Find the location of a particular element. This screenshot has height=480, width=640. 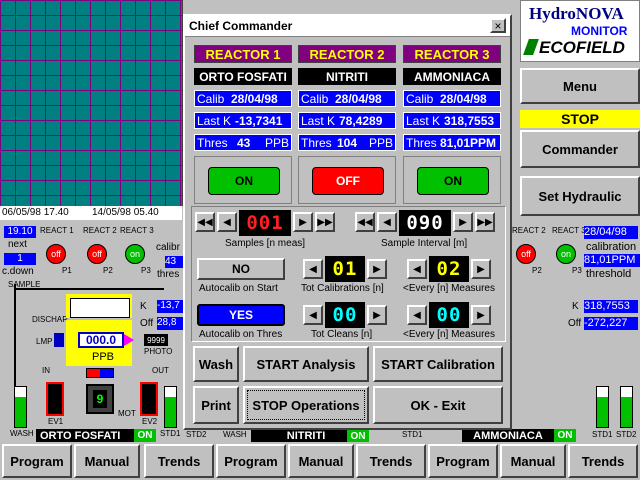

start-analysis-button: START Analysis is located at coordinates (306, 364).